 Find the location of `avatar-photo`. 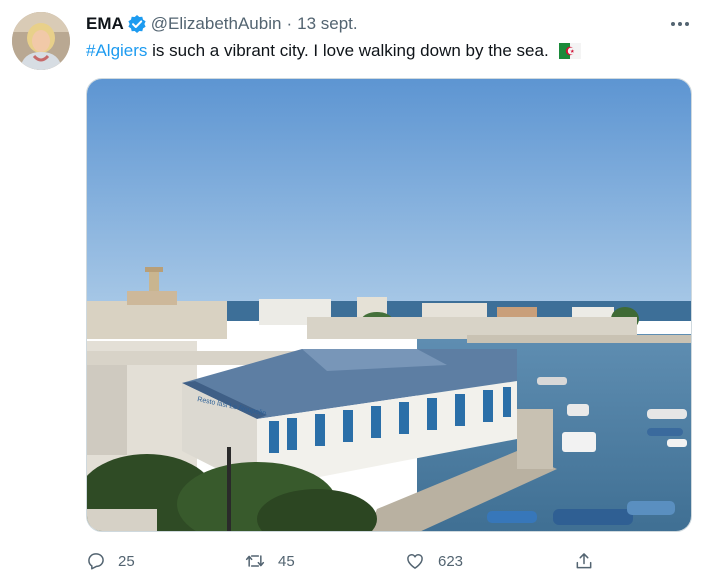

avatar-photo is located at coordinates (41, 41).